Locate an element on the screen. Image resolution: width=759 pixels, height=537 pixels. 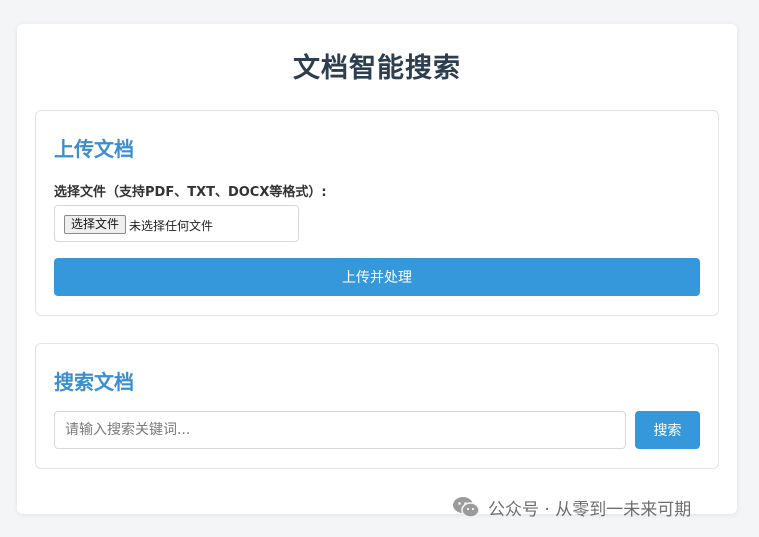
file-input: 选择文件 未选择任何文件 is located at coordinates (176, 223).